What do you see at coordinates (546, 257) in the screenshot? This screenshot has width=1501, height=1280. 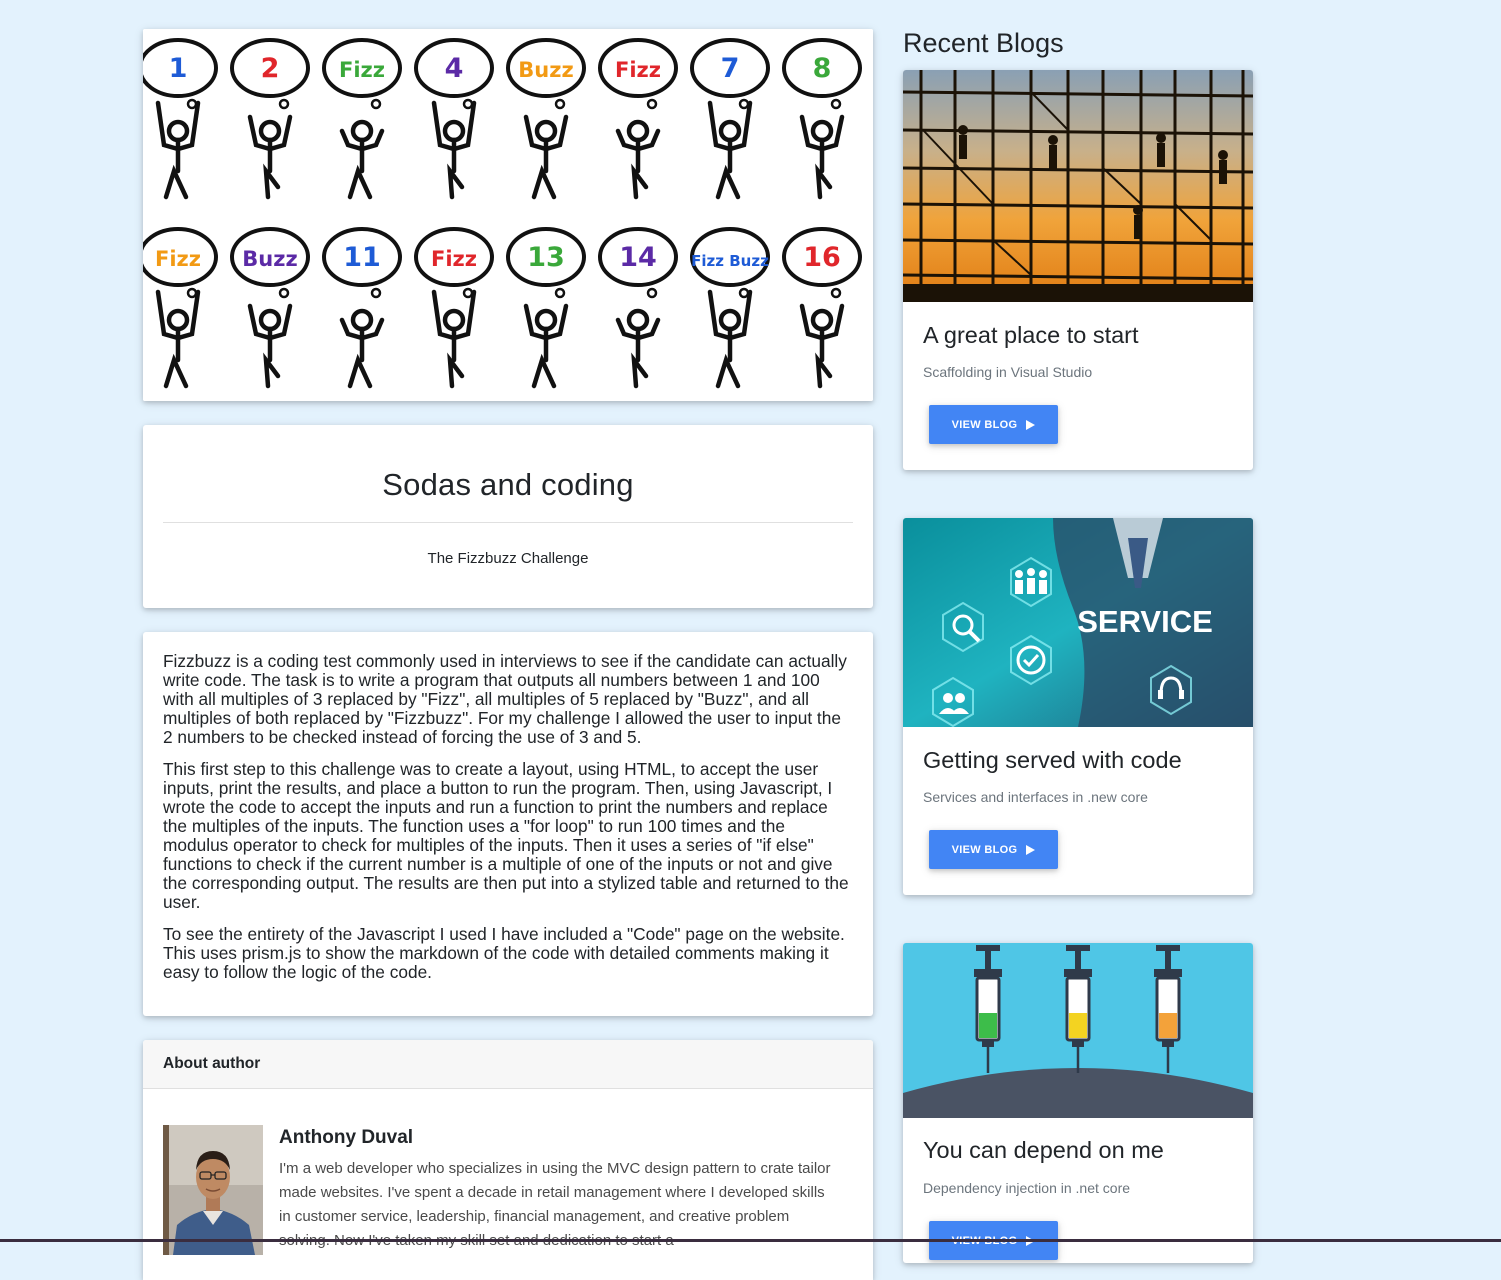 I see `bubble-label: 13` at bounding box center [546, 257].